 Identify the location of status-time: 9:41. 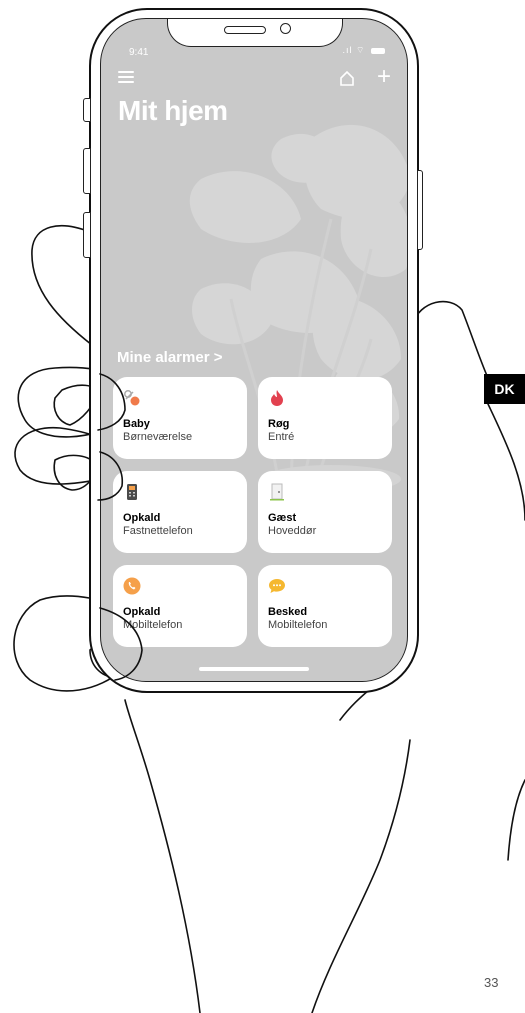
(139, 52).